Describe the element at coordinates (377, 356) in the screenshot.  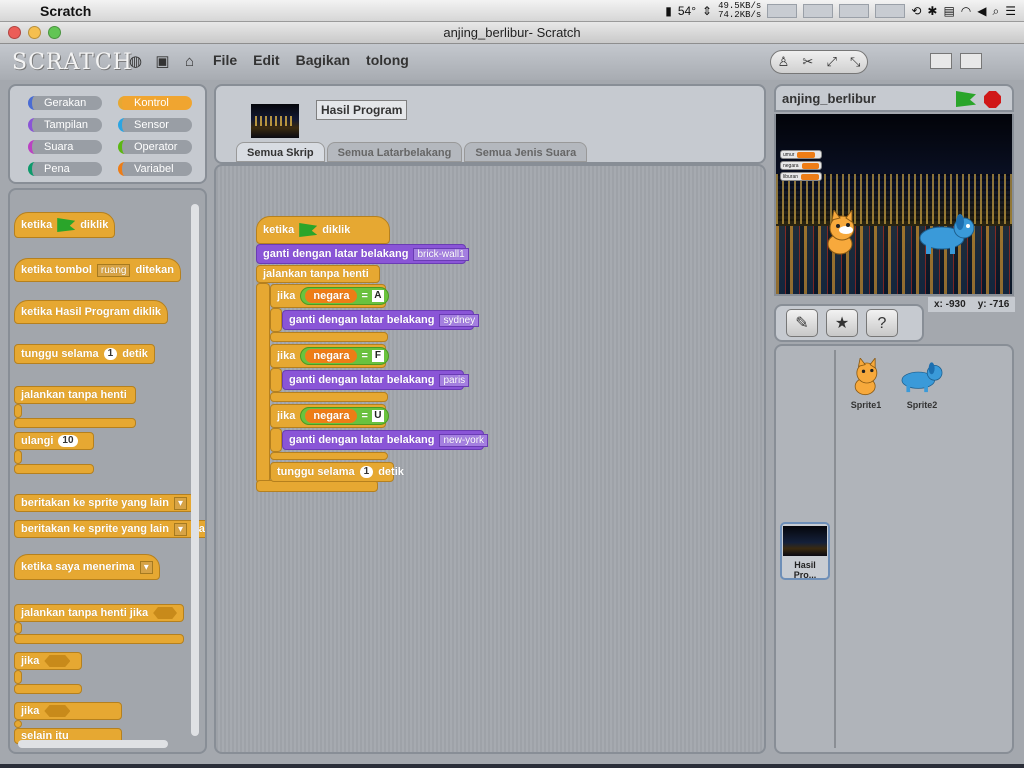
I see `compare-input: F` at that location.